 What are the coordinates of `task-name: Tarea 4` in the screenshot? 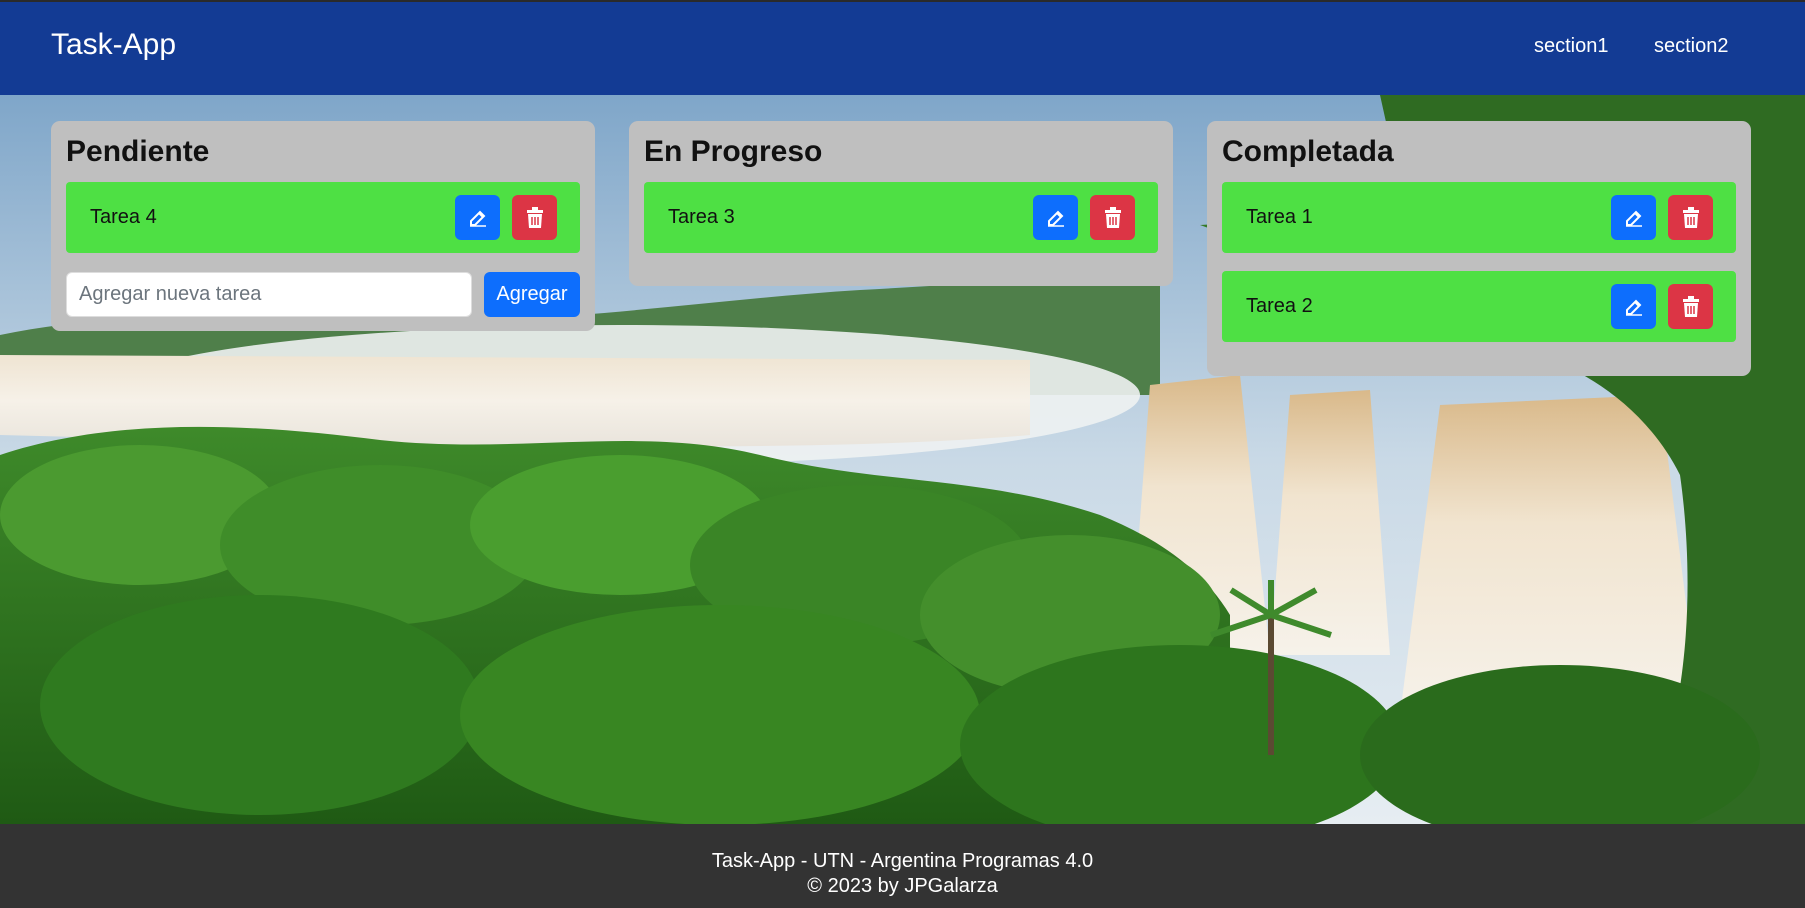 It's located at (123, 217).